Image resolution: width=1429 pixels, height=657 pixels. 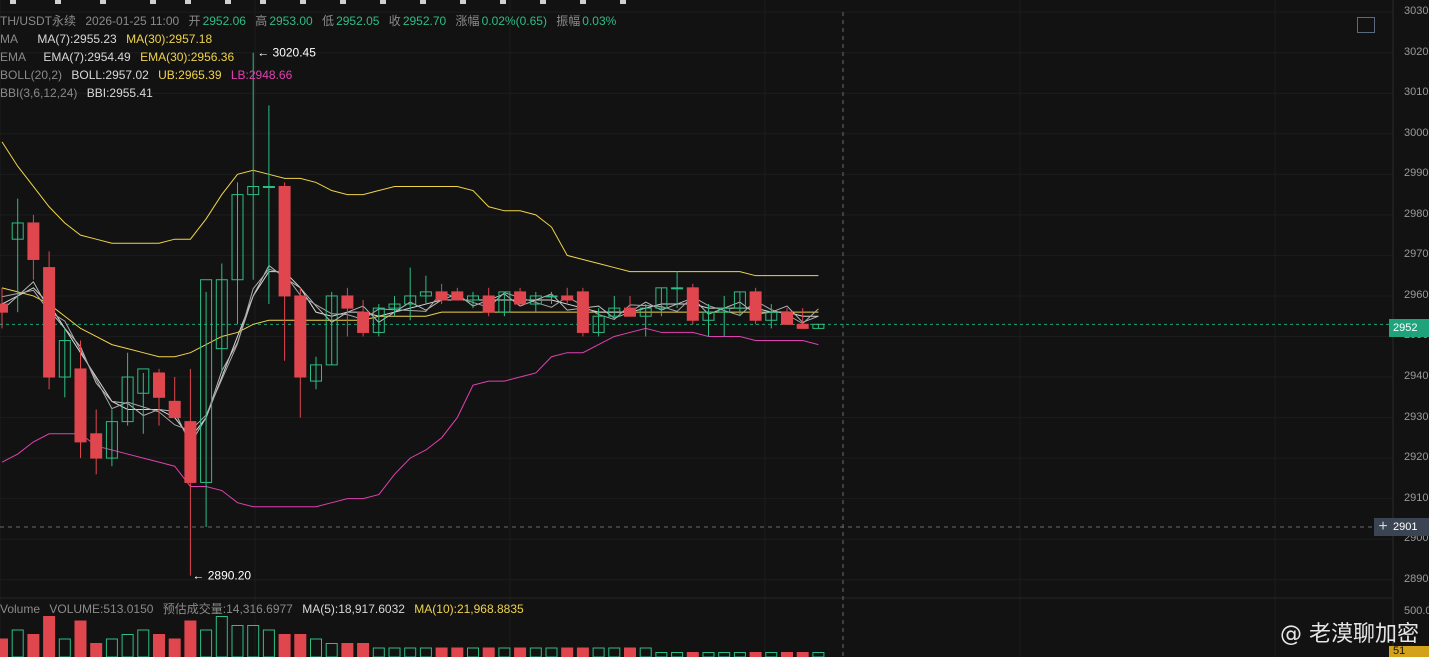 What do you see at coordinates (353, 609) in the screenshot?
I see `volume-ma5: MA(5):18,917.6032` at bounding box center [353, 609].